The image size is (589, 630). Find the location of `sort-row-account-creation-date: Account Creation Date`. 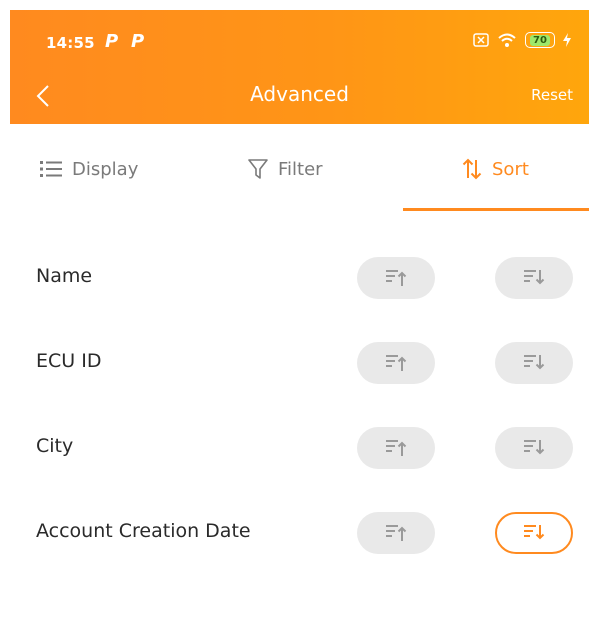

sort-row-account-creation-date: Account Creation Date is located at coordinates (294, 533).